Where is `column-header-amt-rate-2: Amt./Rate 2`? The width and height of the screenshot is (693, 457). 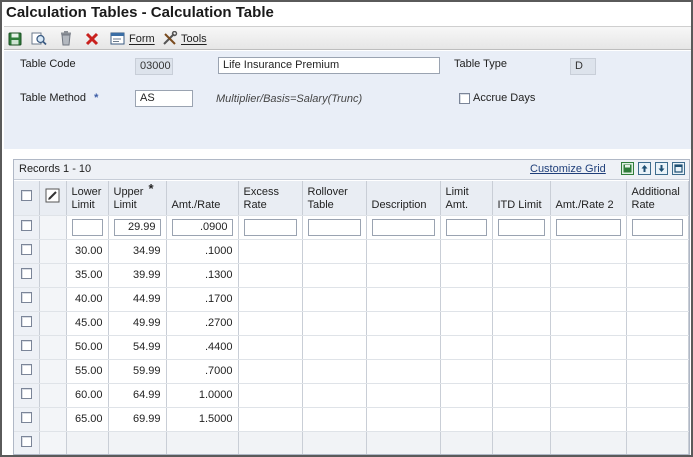
column-header-amt-rate-2: Amt./Rate 2 is located at coordinates (588, 198).